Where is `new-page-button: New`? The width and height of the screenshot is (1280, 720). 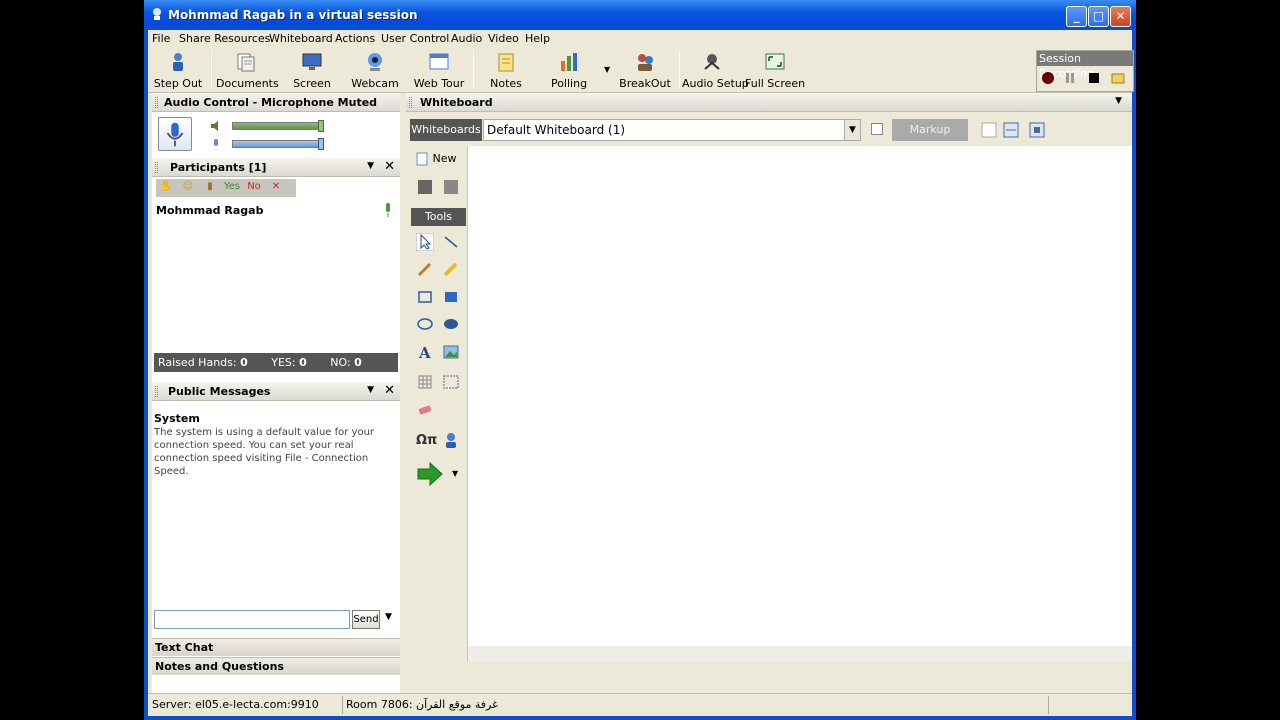
new-page-button: New is located at coordinates (436, 159).